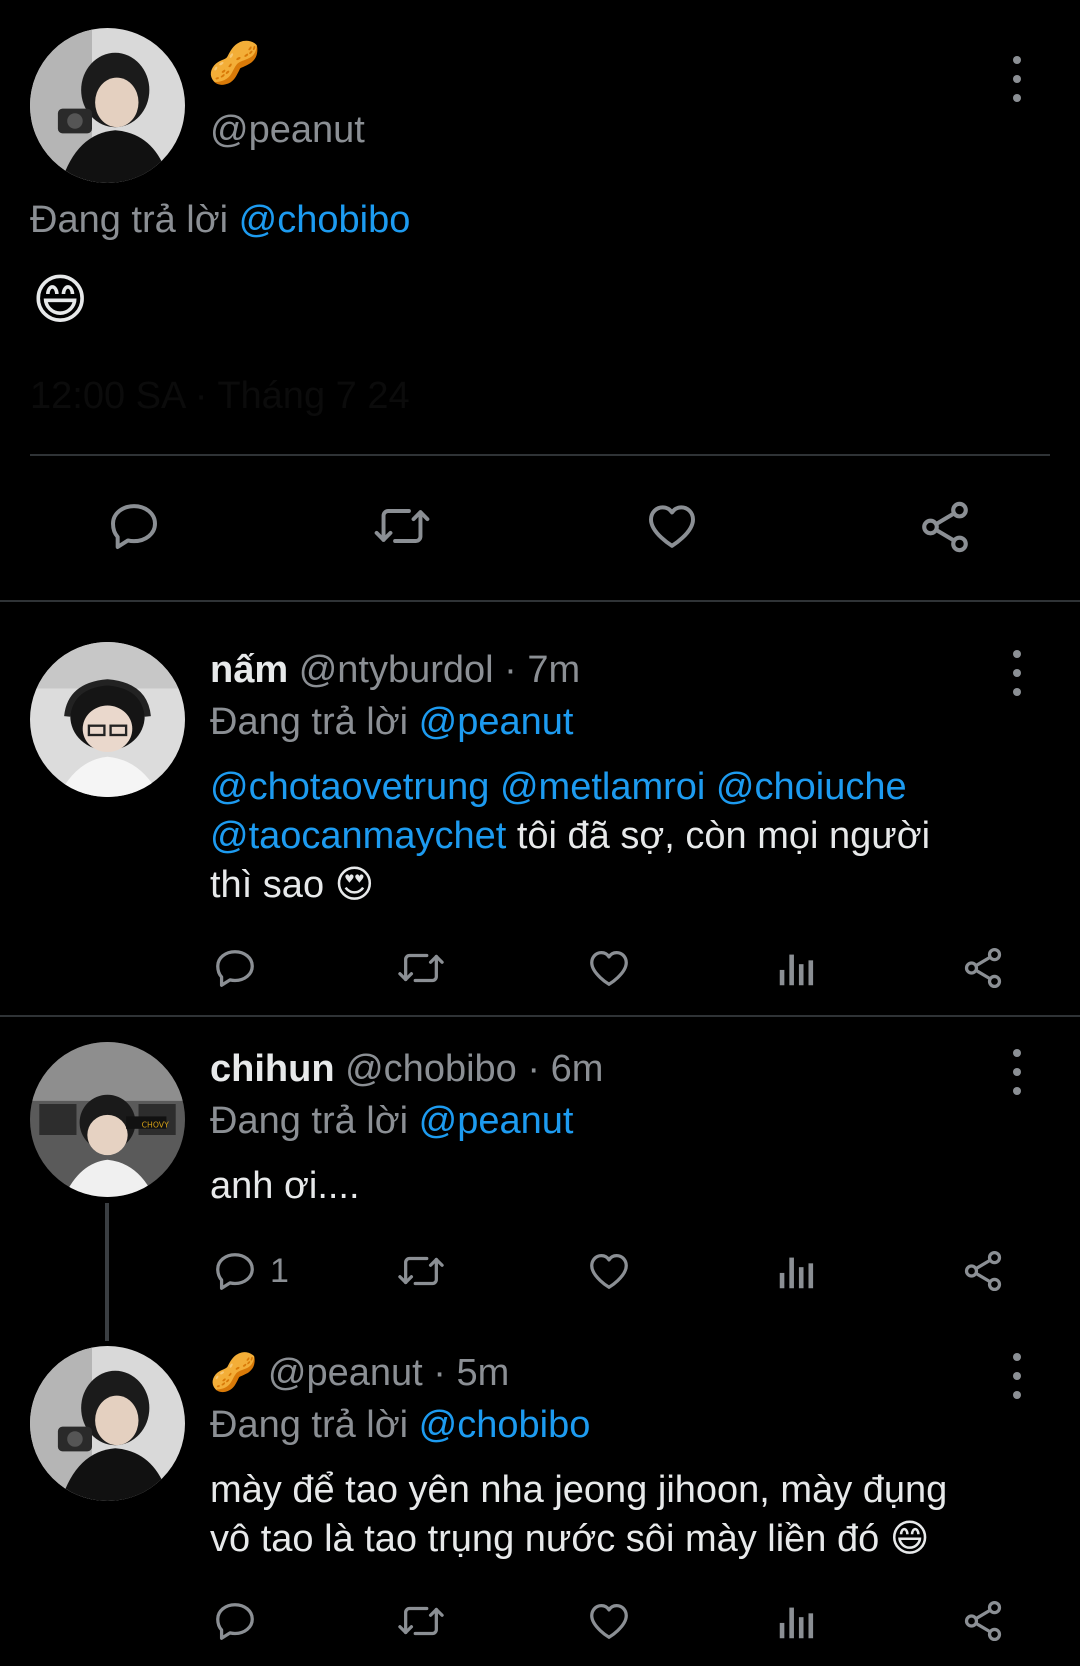 Image resolution: width=1080 pixels, height=1666 pixels. I want to click on reply-header: 🥜 @peanut · 5m, so click(359, 1372).